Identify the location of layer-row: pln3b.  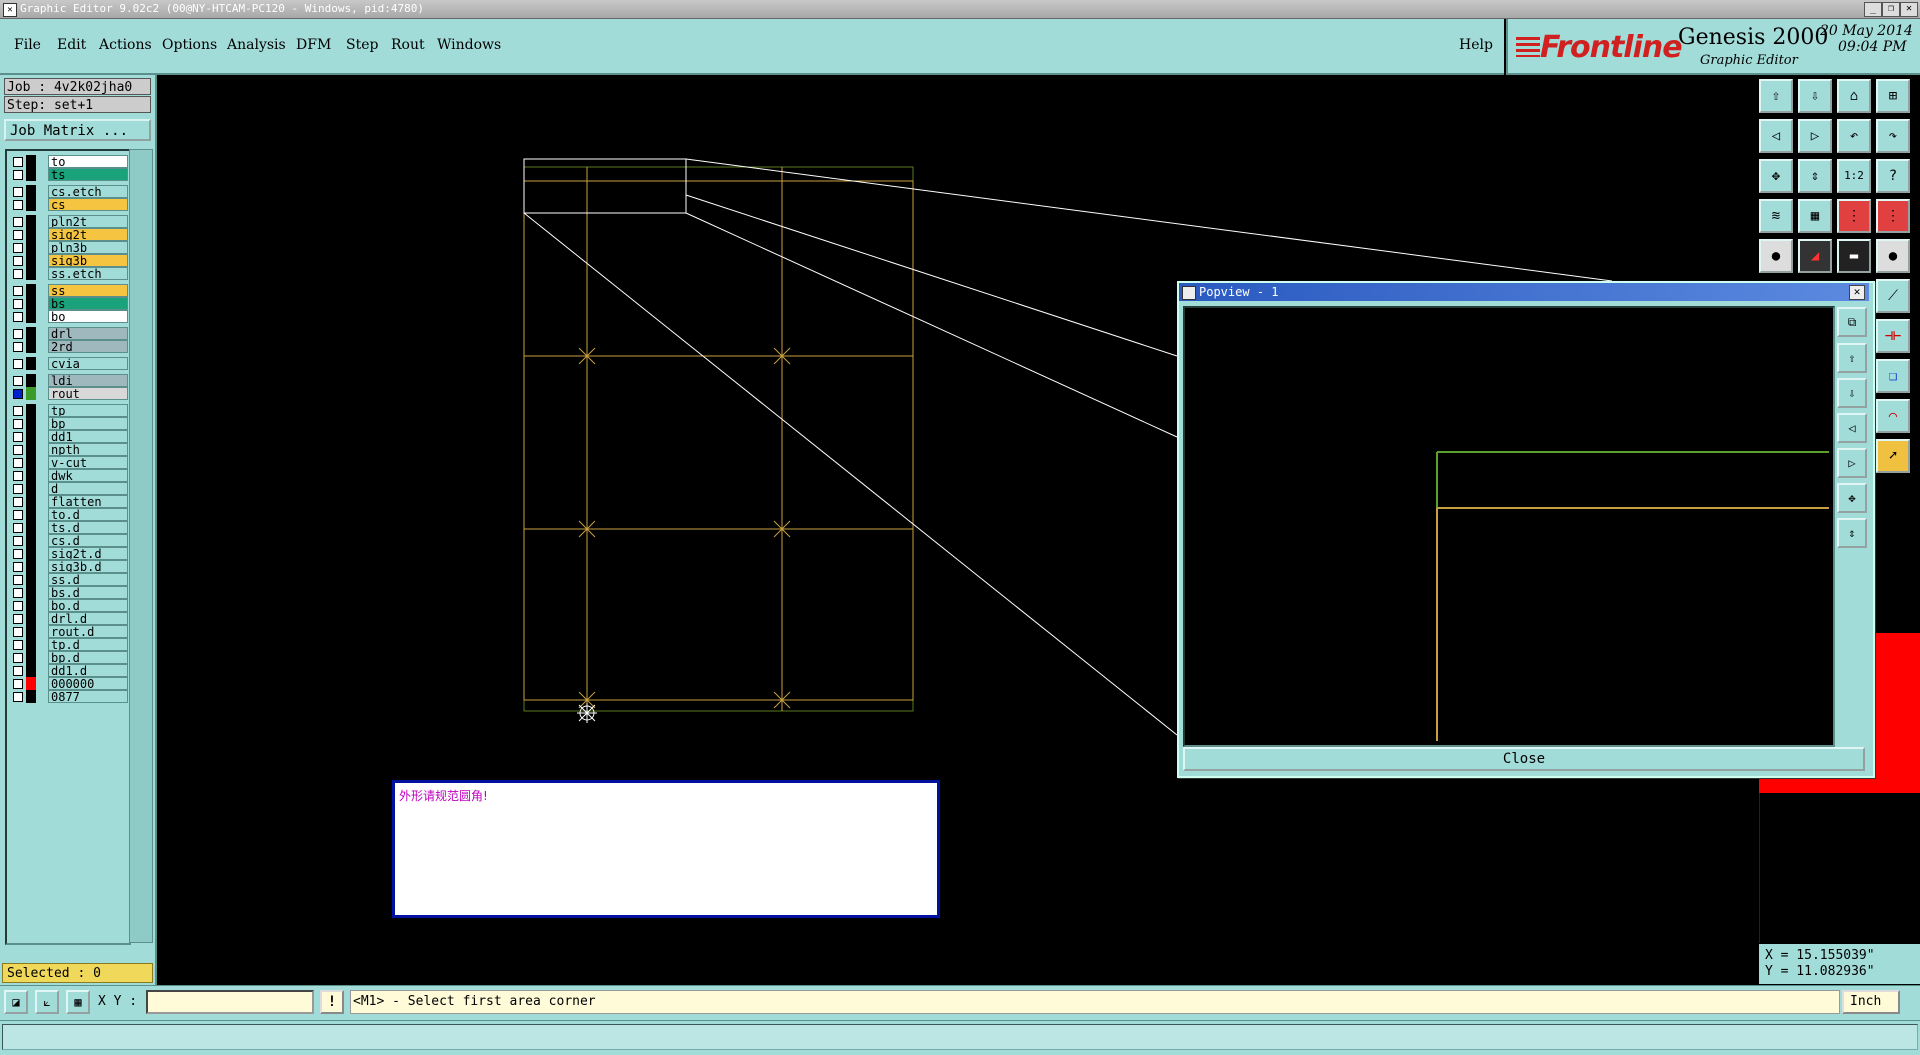
(70, 248).